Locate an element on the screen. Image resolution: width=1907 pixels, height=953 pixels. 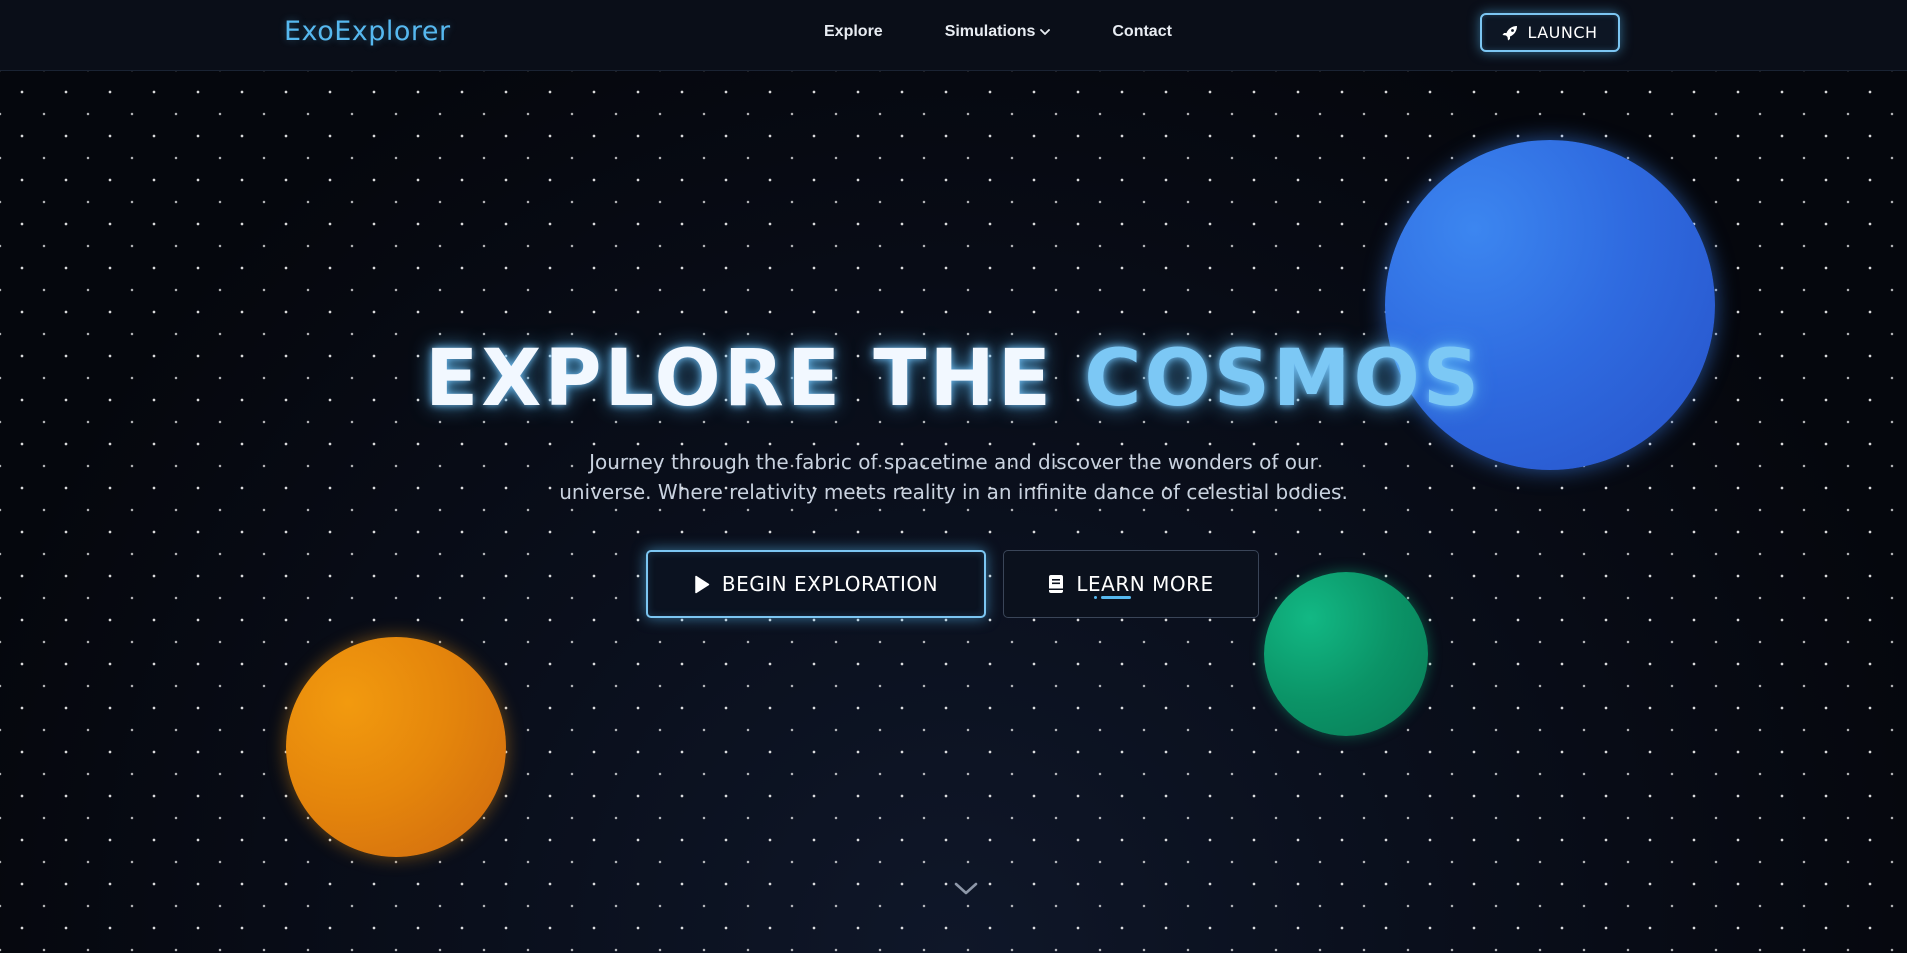
learn-more-label: LEARN MORE is located at coordinates (1145, 584).